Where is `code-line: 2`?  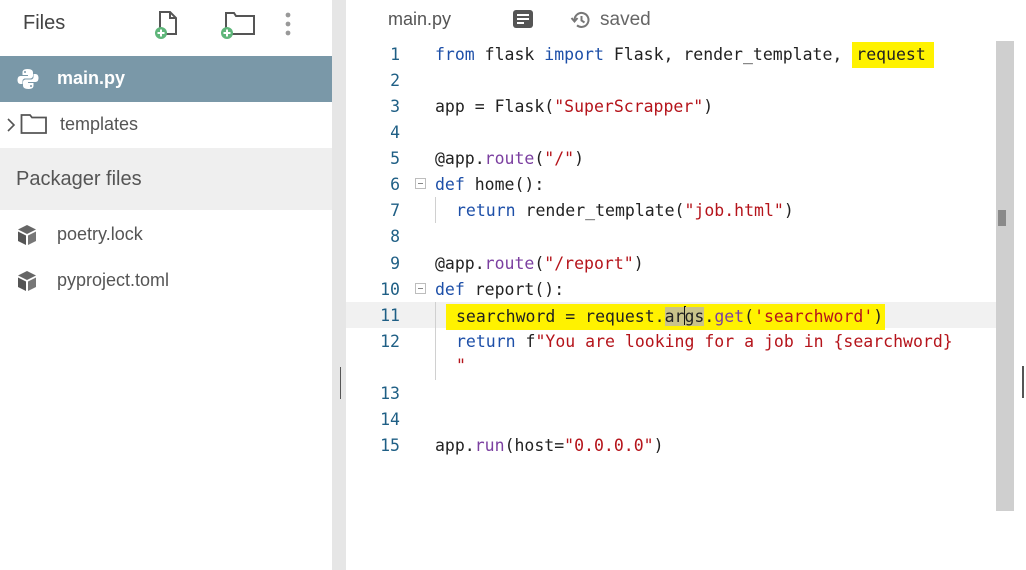 code-line: 2 is located at coordinates (672, 80).